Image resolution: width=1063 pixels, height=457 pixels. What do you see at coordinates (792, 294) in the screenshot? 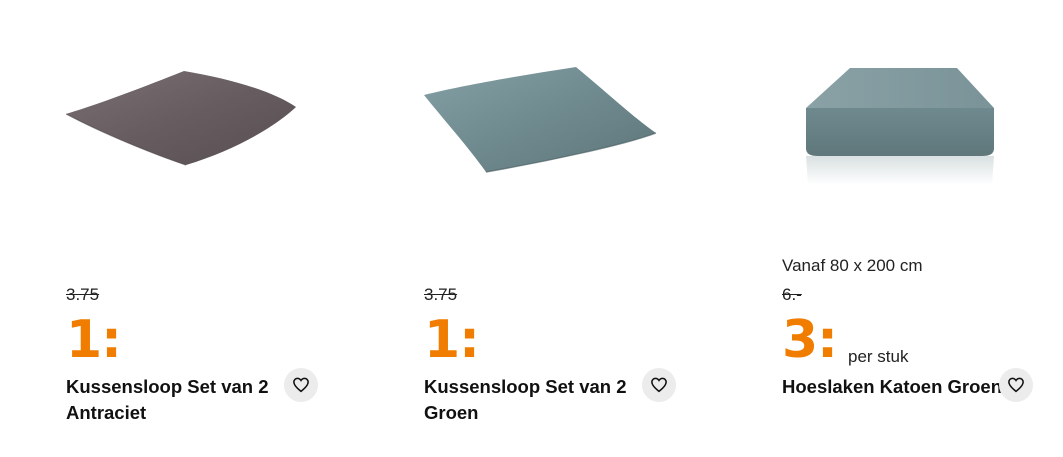
I see `old-price: 6.-` at bounding box center [792, 294].